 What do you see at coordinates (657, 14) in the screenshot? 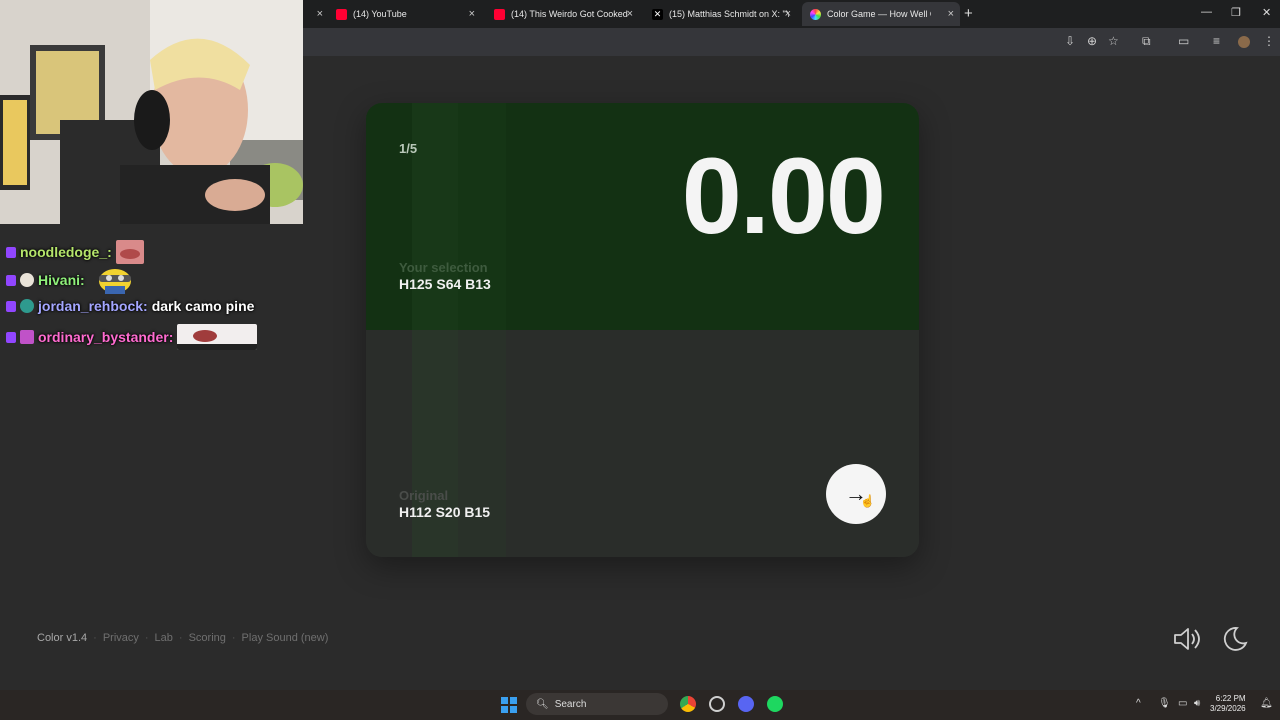
I see `x-icon: ✕` at bounding box center [657, 14].